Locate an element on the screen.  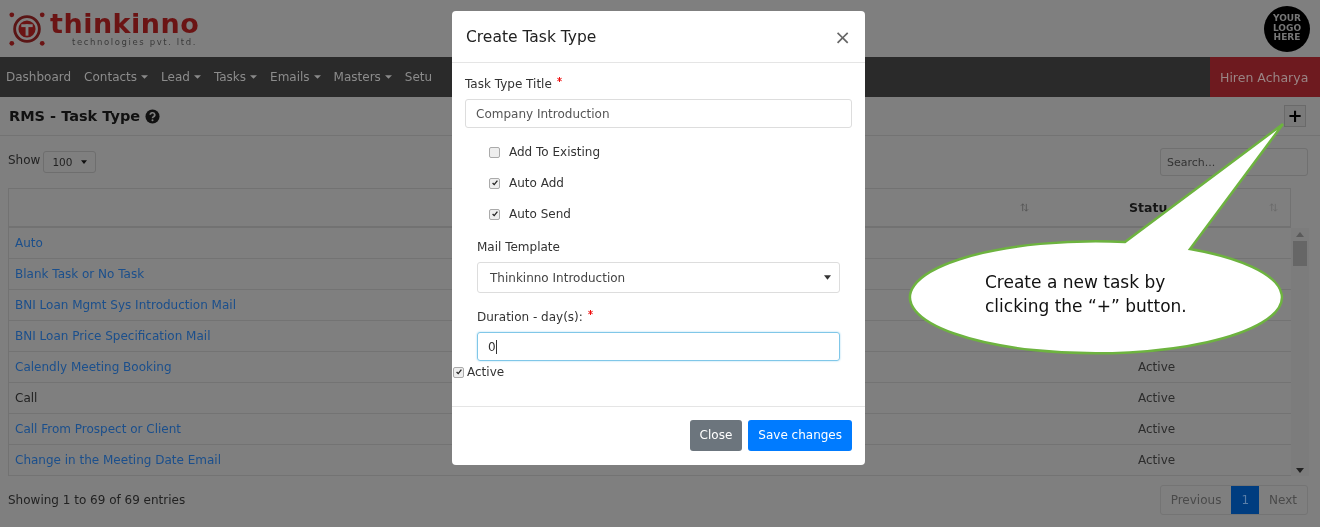
nav-menu-item: Setu is located at coordinates (418, 77).